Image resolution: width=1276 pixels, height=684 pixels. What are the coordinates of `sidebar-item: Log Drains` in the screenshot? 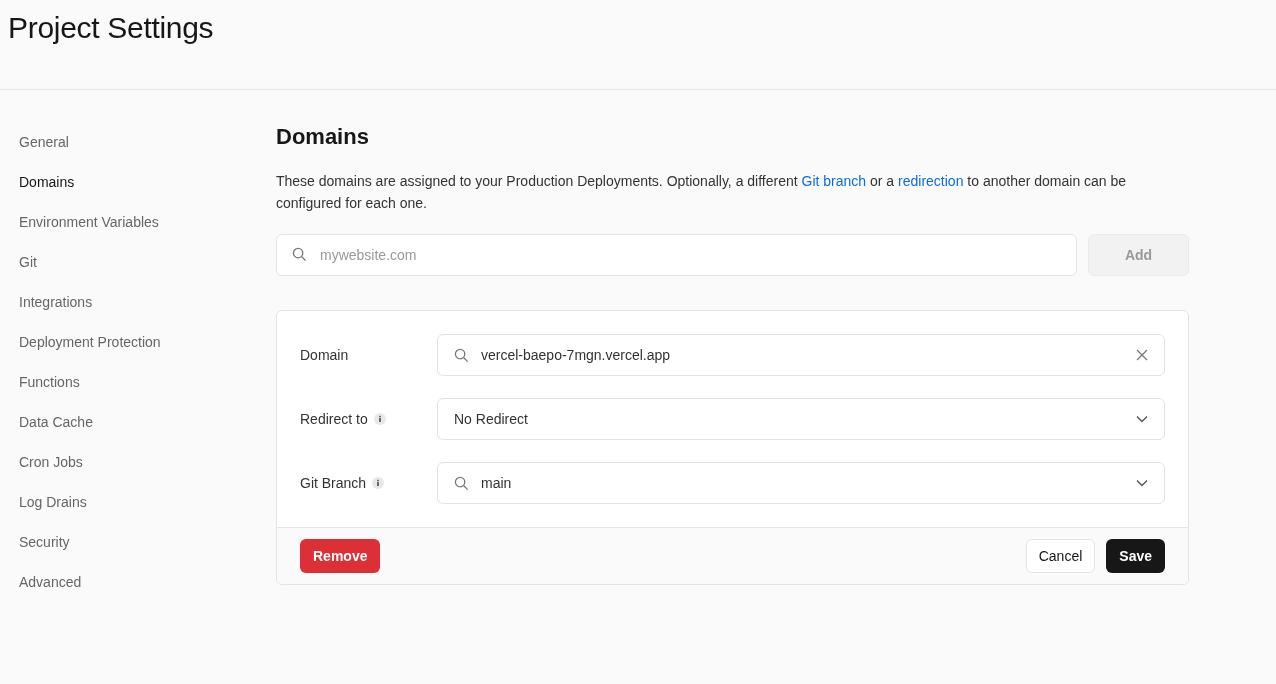 It's located at (53, 510).